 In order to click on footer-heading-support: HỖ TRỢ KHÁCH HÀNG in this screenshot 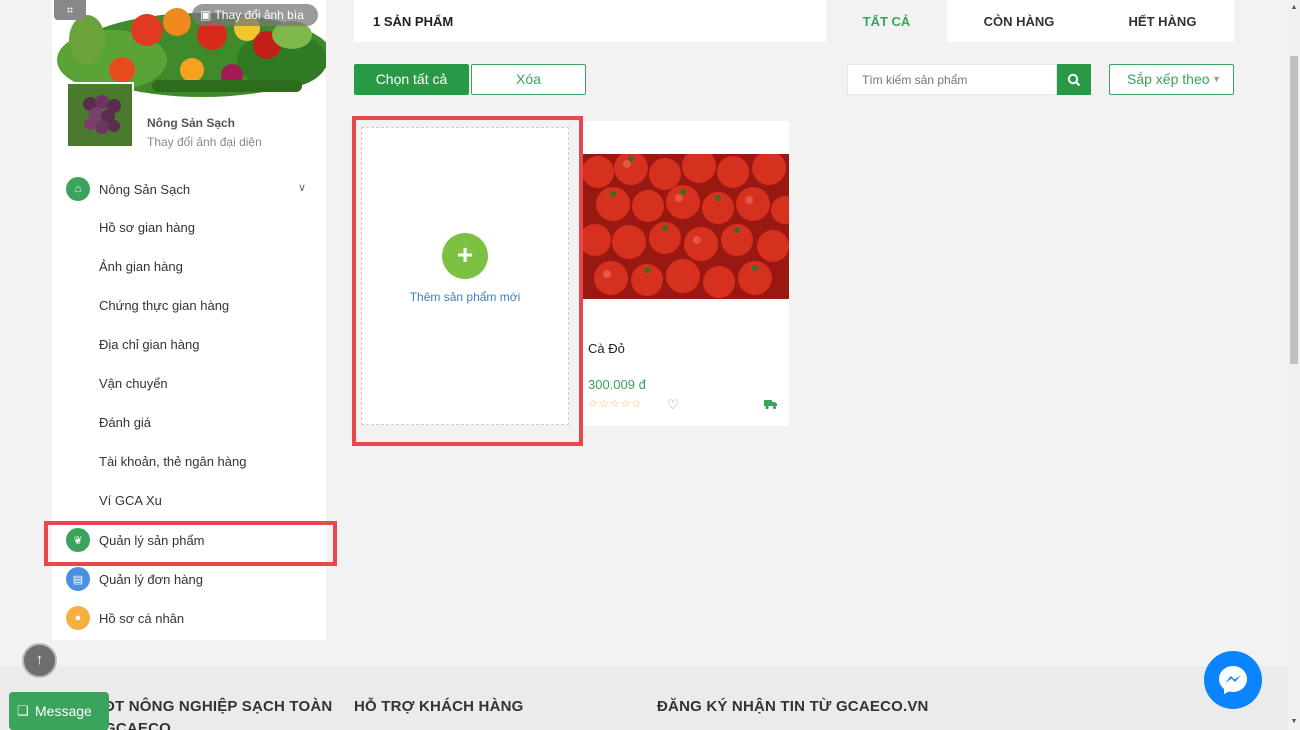, I will do `click(439, 706)`.